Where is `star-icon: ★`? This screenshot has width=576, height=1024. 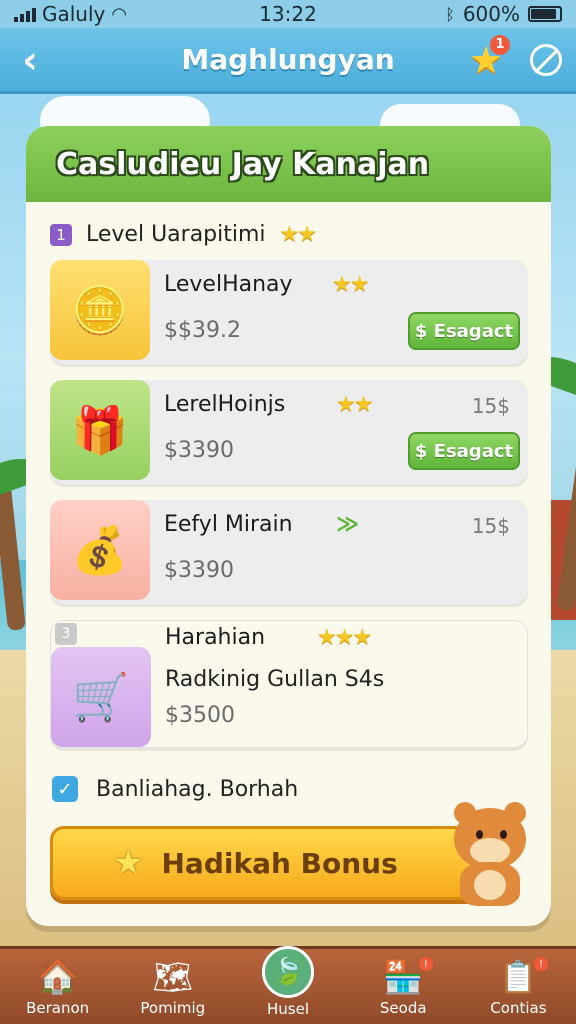 star-icon: ★ is located at coordinates (128, 863).